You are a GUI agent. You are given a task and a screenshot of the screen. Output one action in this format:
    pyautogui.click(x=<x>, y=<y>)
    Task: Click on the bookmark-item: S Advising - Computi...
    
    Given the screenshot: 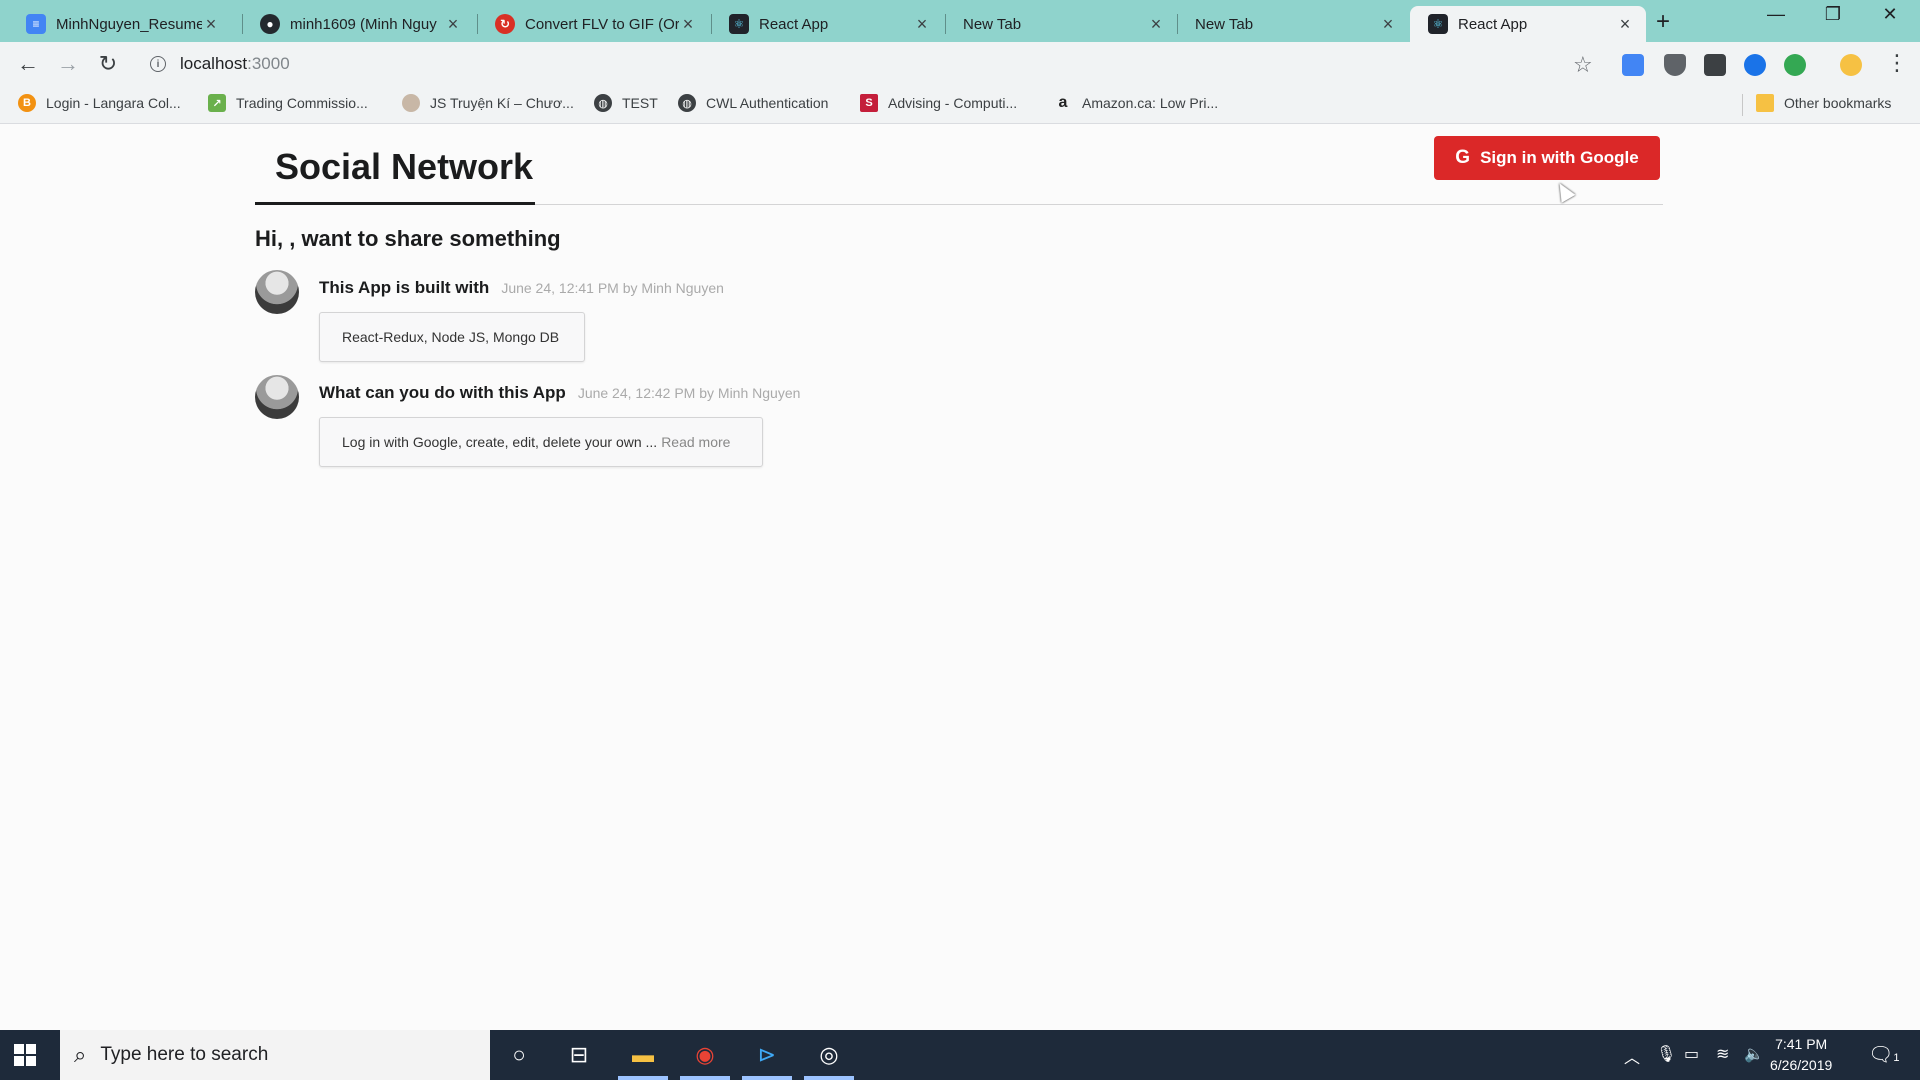 What is the action you would take?
    pyautogui.click(x=938, y=103)
    